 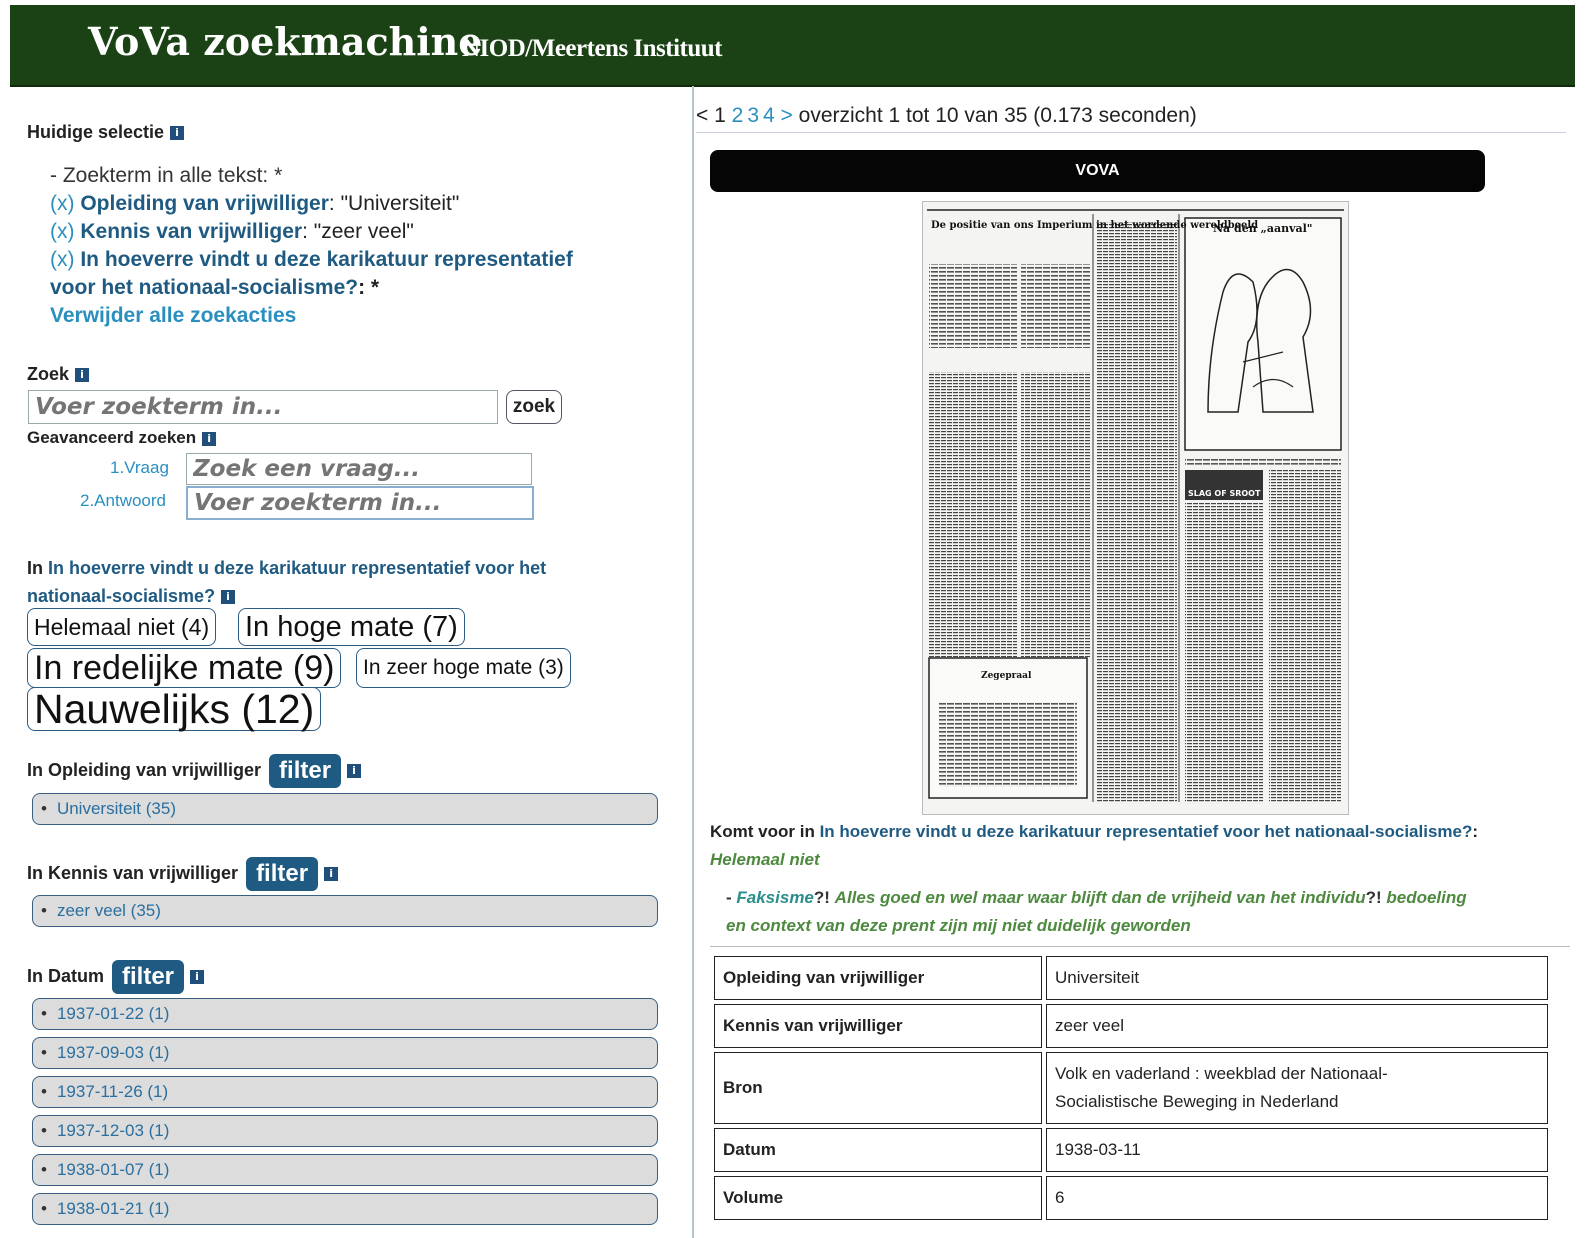 I want to click on newspaper-box-title: Zegepraal, so click(x=1006, y=676).